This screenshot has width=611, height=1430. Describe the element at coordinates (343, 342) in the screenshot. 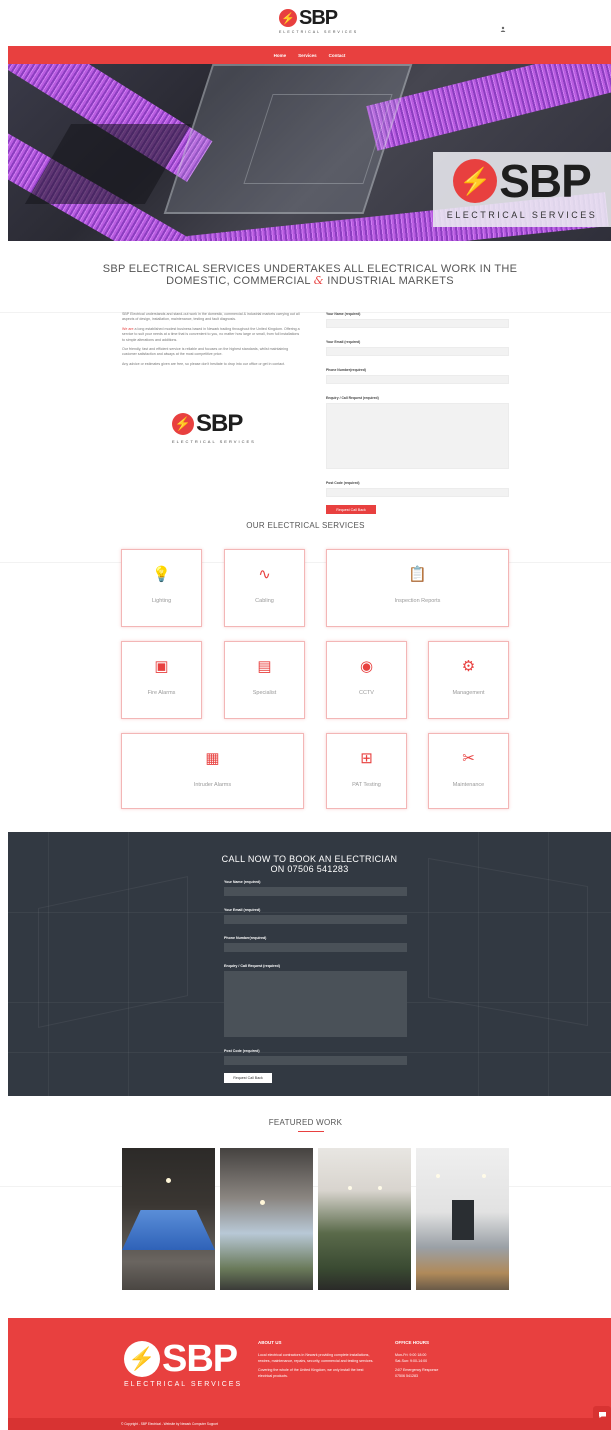

I see `email-label: Your Email (required)` at that location.